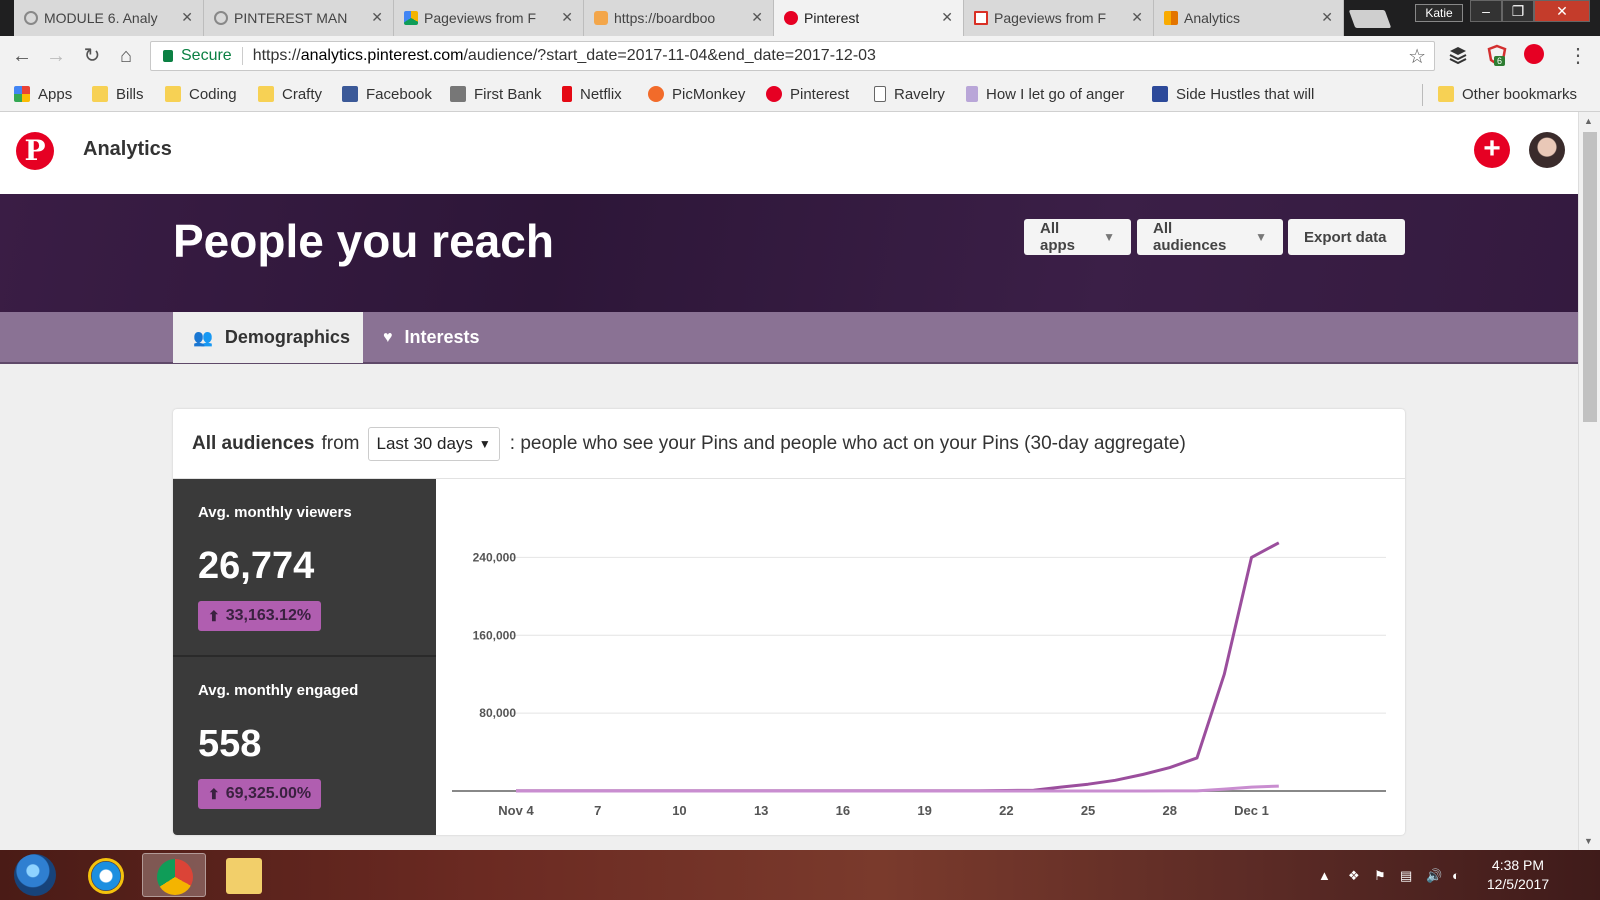 The width and height of the screenshot is (1600, 900). What do you see at coordinates (201, 94) in the screenshot?
I see `bookmark-coding: Coding` at bounding box center [201, 94].